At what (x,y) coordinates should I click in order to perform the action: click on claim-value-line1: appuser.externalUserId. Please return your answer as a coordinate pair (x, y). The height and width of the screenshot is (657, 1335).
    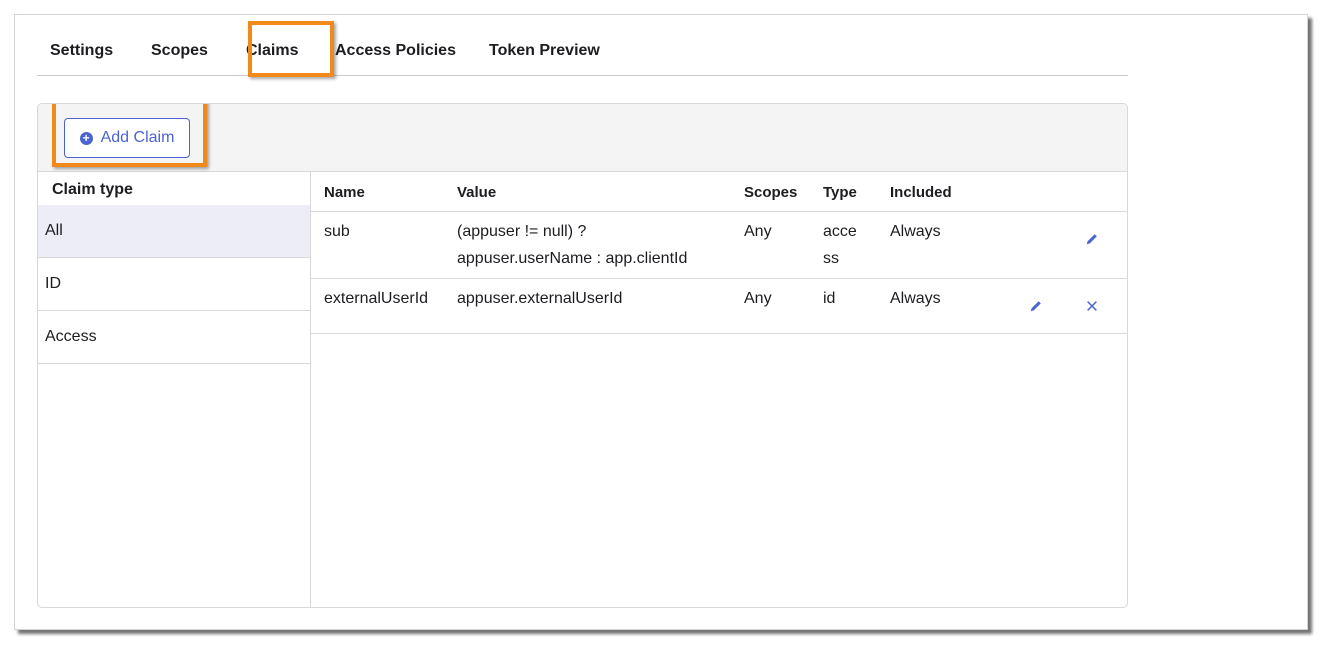
    Looking at the image, I should click on (540, 298).